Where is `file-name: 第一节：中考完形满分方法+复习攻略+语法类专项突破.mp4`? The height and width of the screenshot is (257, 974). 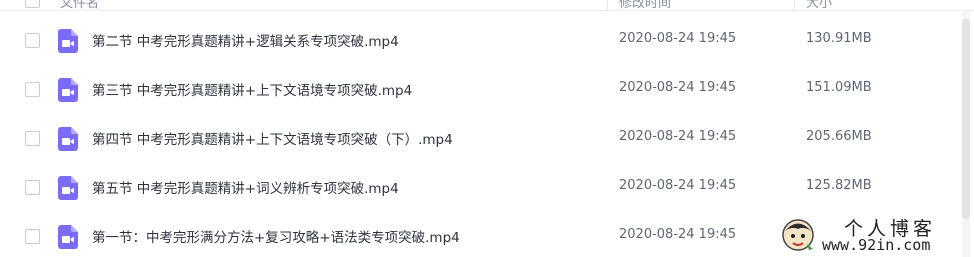 file-name: 第一节：中考完形满分方法+复习攻略+语法类专项突破.mp4 is located at coordinates (276, 236).